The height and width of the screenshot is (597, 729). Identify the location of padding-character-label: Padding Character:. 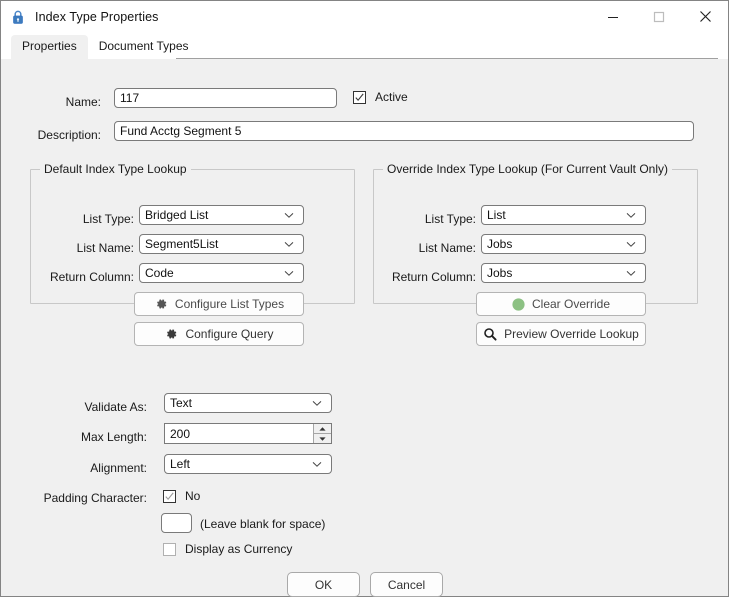
(95, 498).